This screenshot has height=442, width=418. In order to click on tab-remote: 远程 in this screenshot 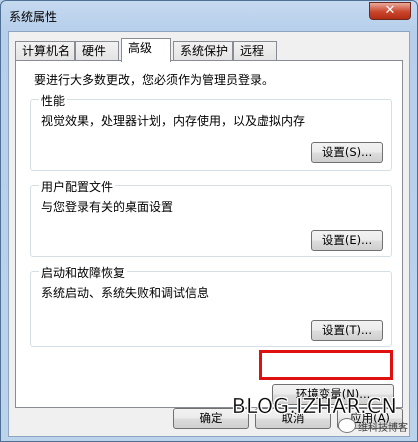, I will do `click(255, 51)`.